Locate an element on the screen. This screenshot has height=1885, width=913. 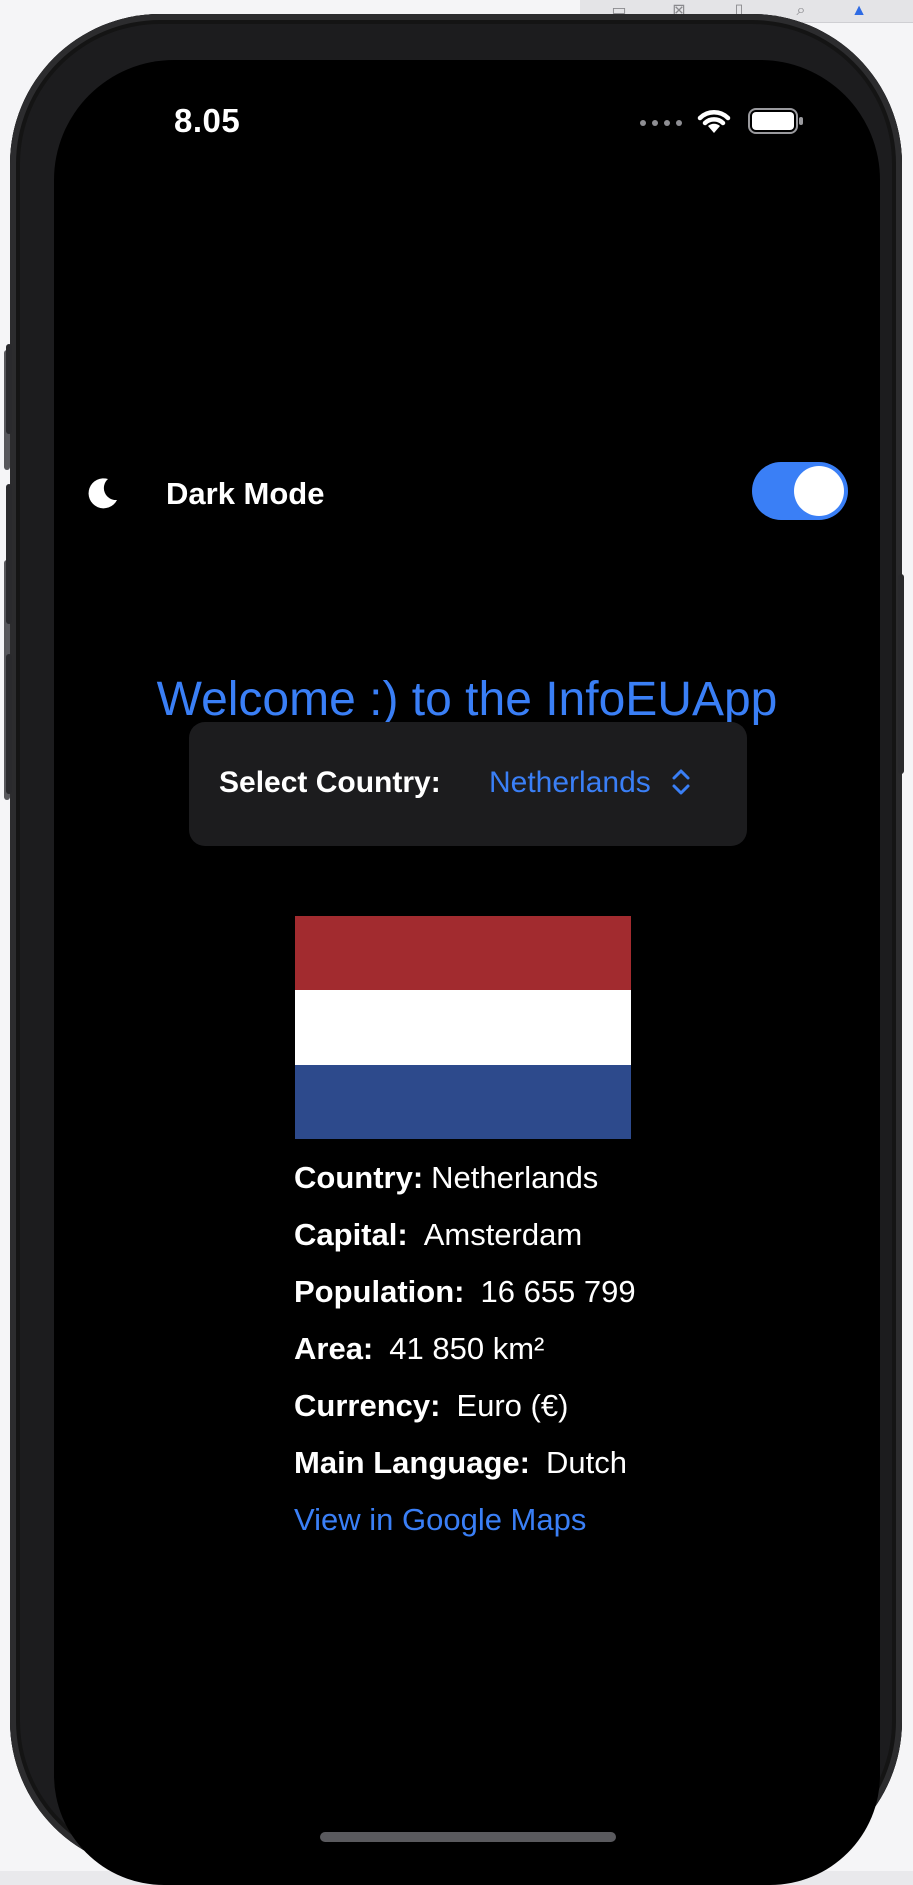
warning-icon: ▲ is located at coordinates (859, 11).